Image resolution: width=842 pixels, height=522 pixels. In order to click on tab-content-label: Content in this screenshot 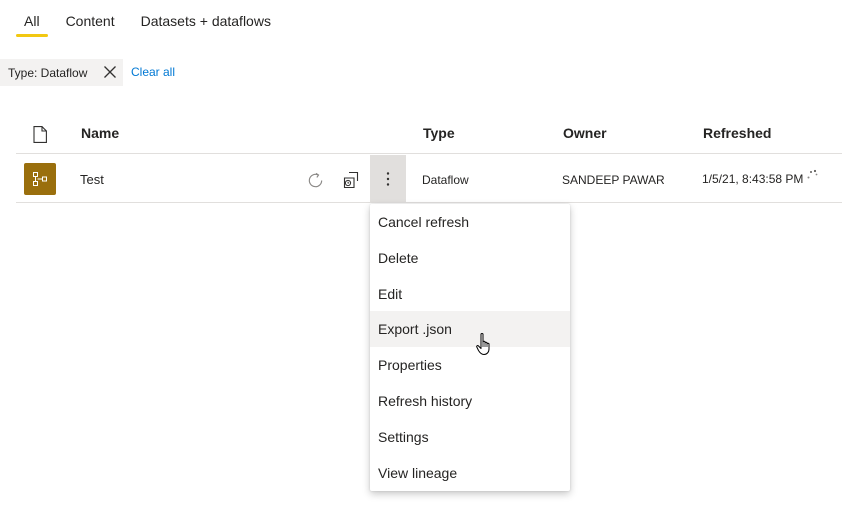, I will do `click(90, 21)`.